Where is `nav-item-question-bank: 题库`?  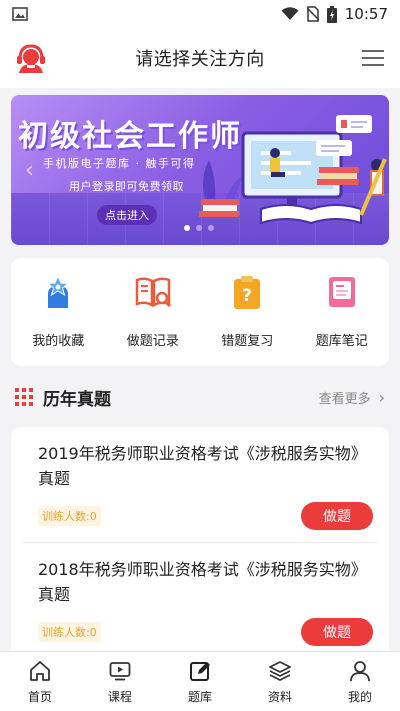 nav-item-question-bank: 题库 is located at coordinates (200, 681).